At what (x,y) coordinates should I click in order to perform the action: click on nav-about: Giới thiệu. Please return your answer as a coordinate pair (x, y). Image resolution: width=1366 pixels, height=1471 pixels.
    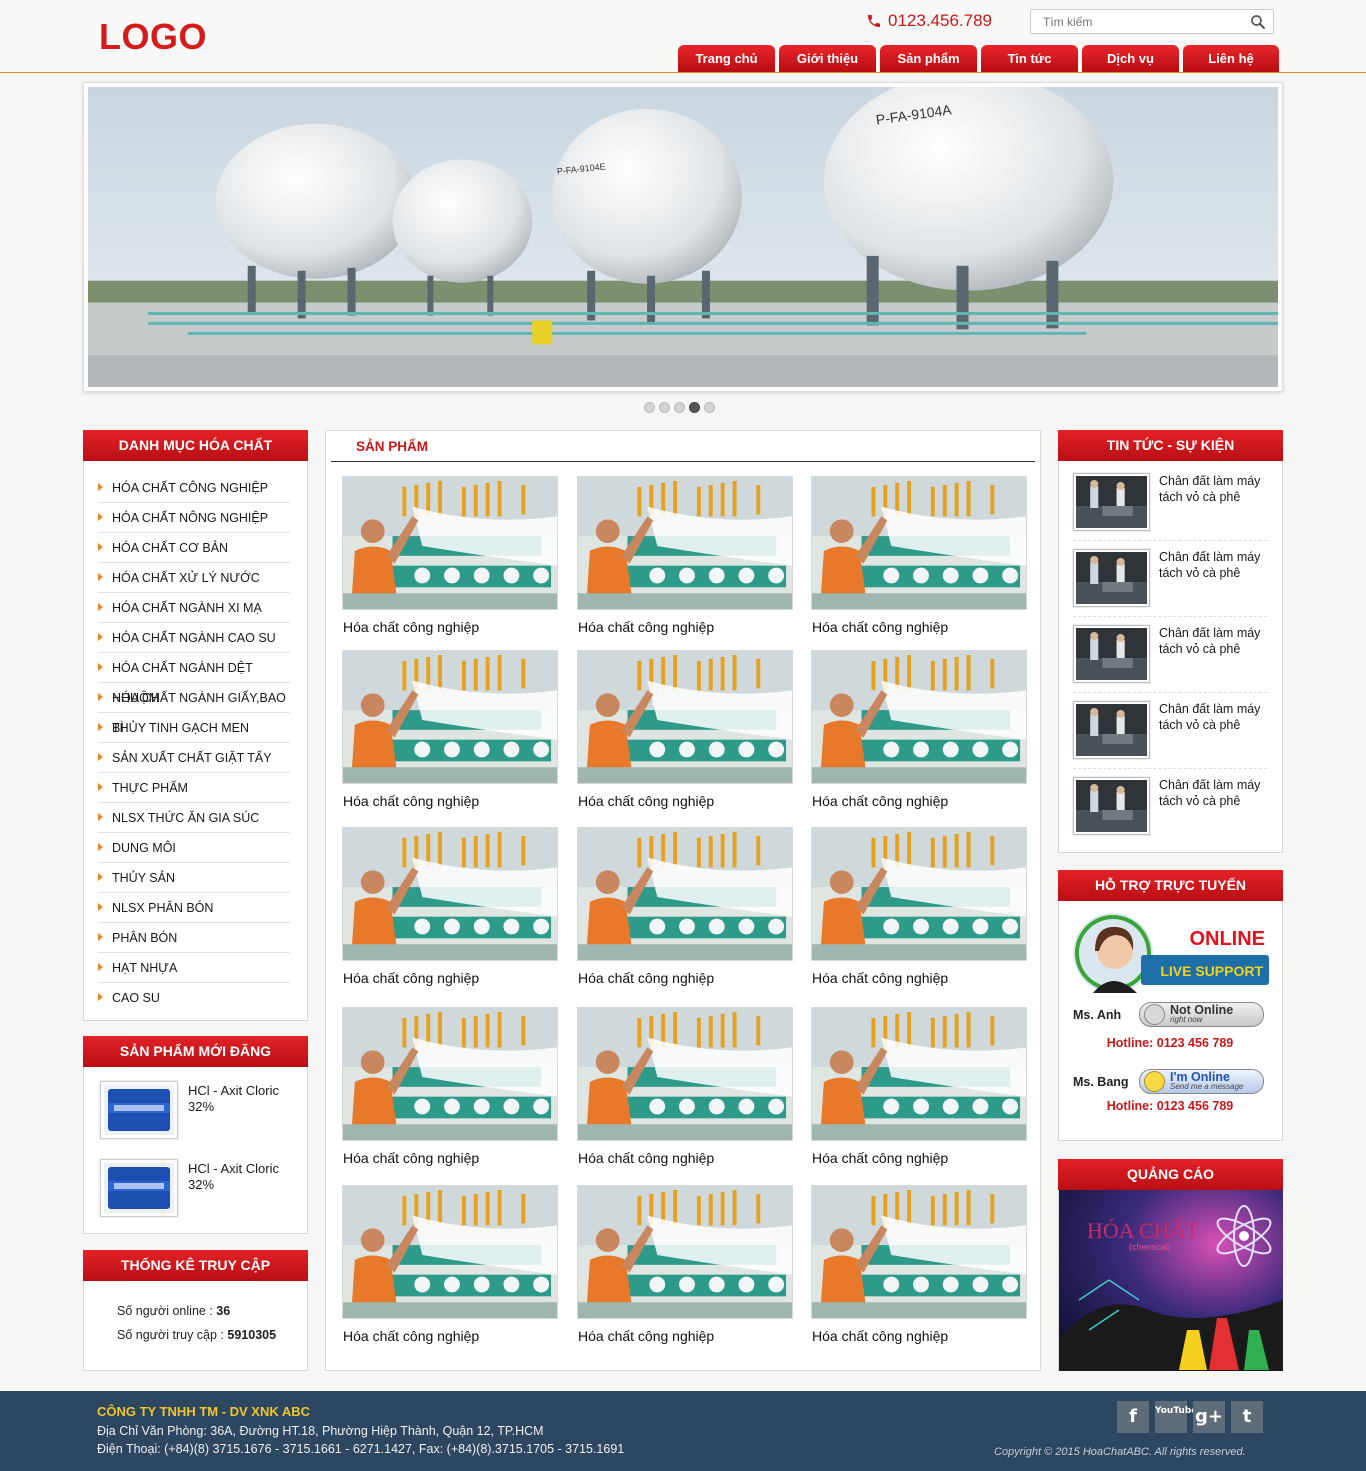
    Looking at the image, I should click on (827, 58).